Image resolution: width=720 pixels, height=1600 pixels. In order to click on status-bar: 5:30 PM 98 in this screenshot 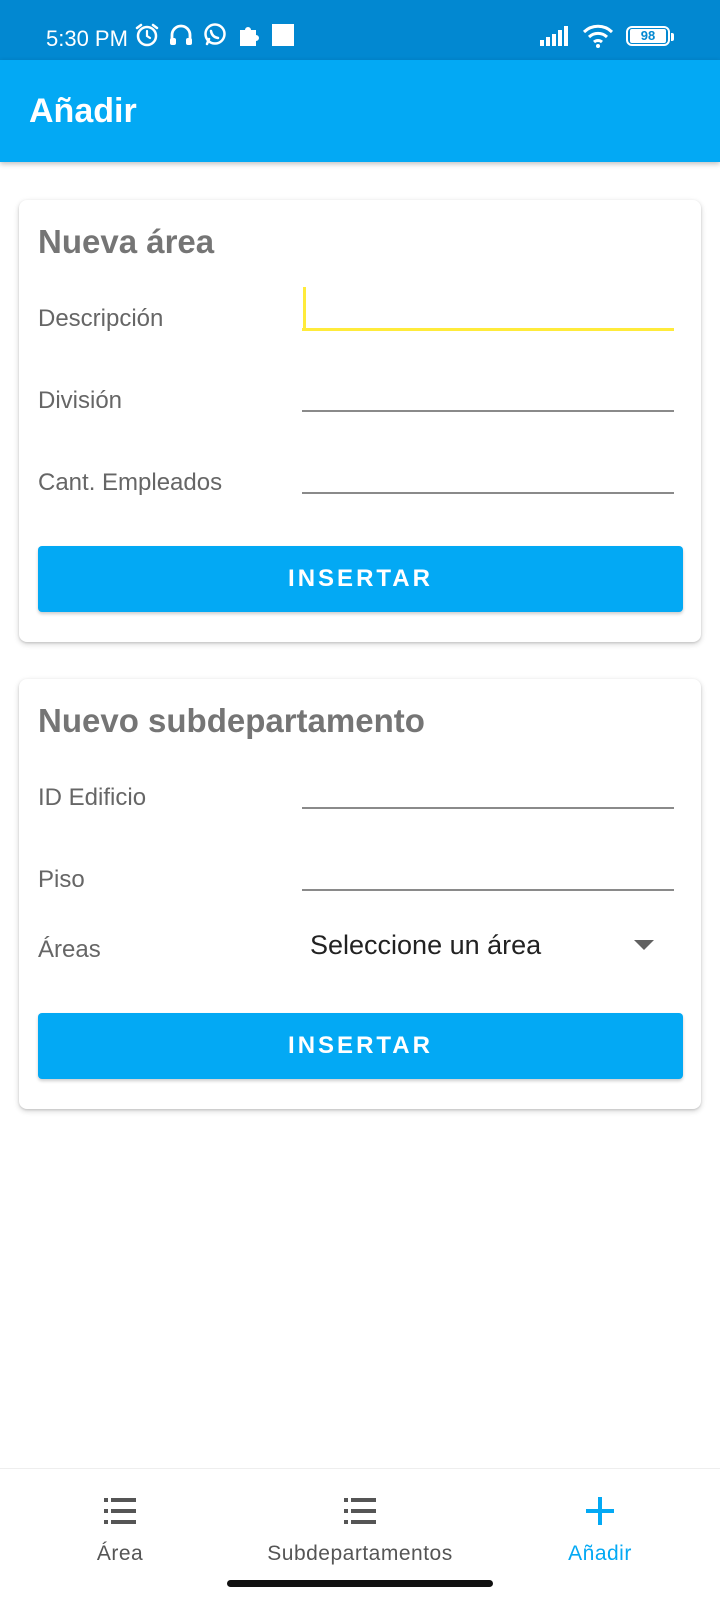, I will do `click(360, 30)`.